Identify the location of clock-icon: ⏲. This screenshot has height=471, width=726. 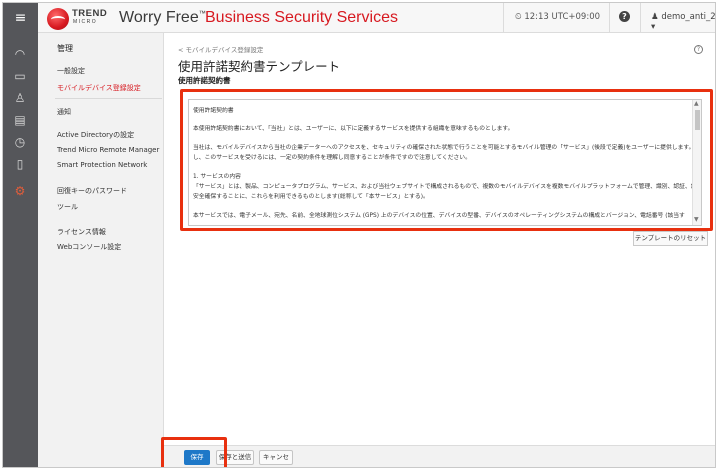
(518, 17).